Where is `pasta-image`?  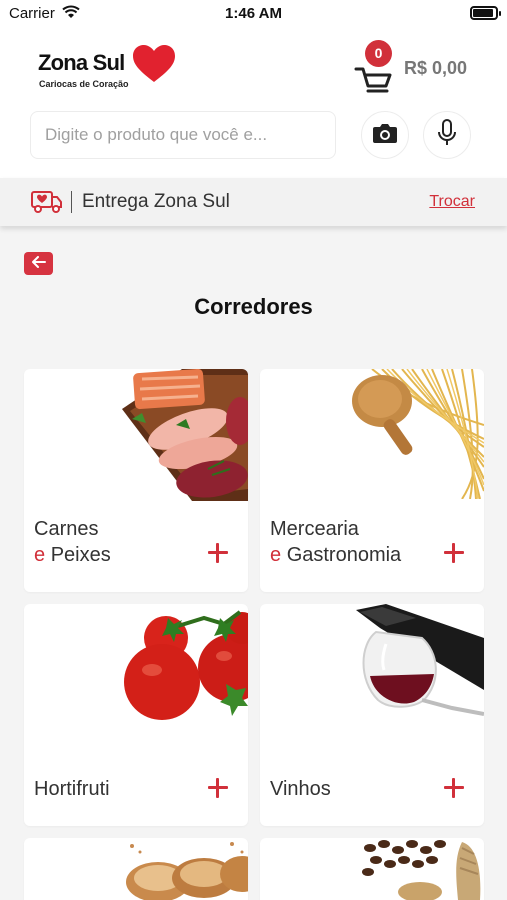
pasta-image is located at coordinates (418, 436).